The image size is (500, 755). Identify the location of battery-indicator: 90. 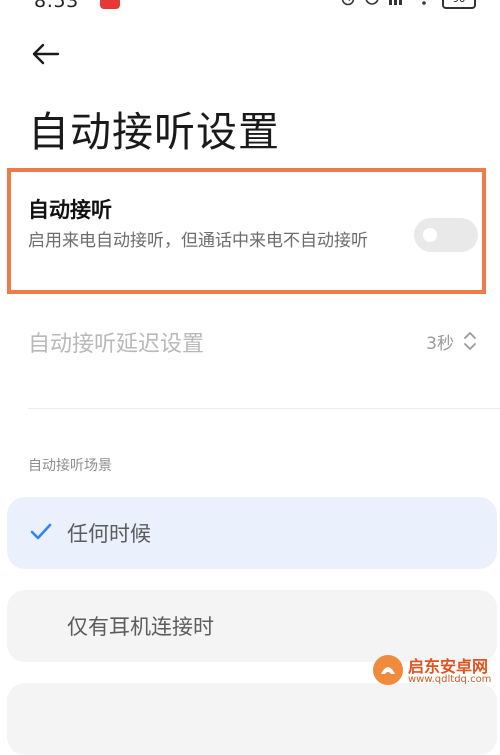
(459, 4).